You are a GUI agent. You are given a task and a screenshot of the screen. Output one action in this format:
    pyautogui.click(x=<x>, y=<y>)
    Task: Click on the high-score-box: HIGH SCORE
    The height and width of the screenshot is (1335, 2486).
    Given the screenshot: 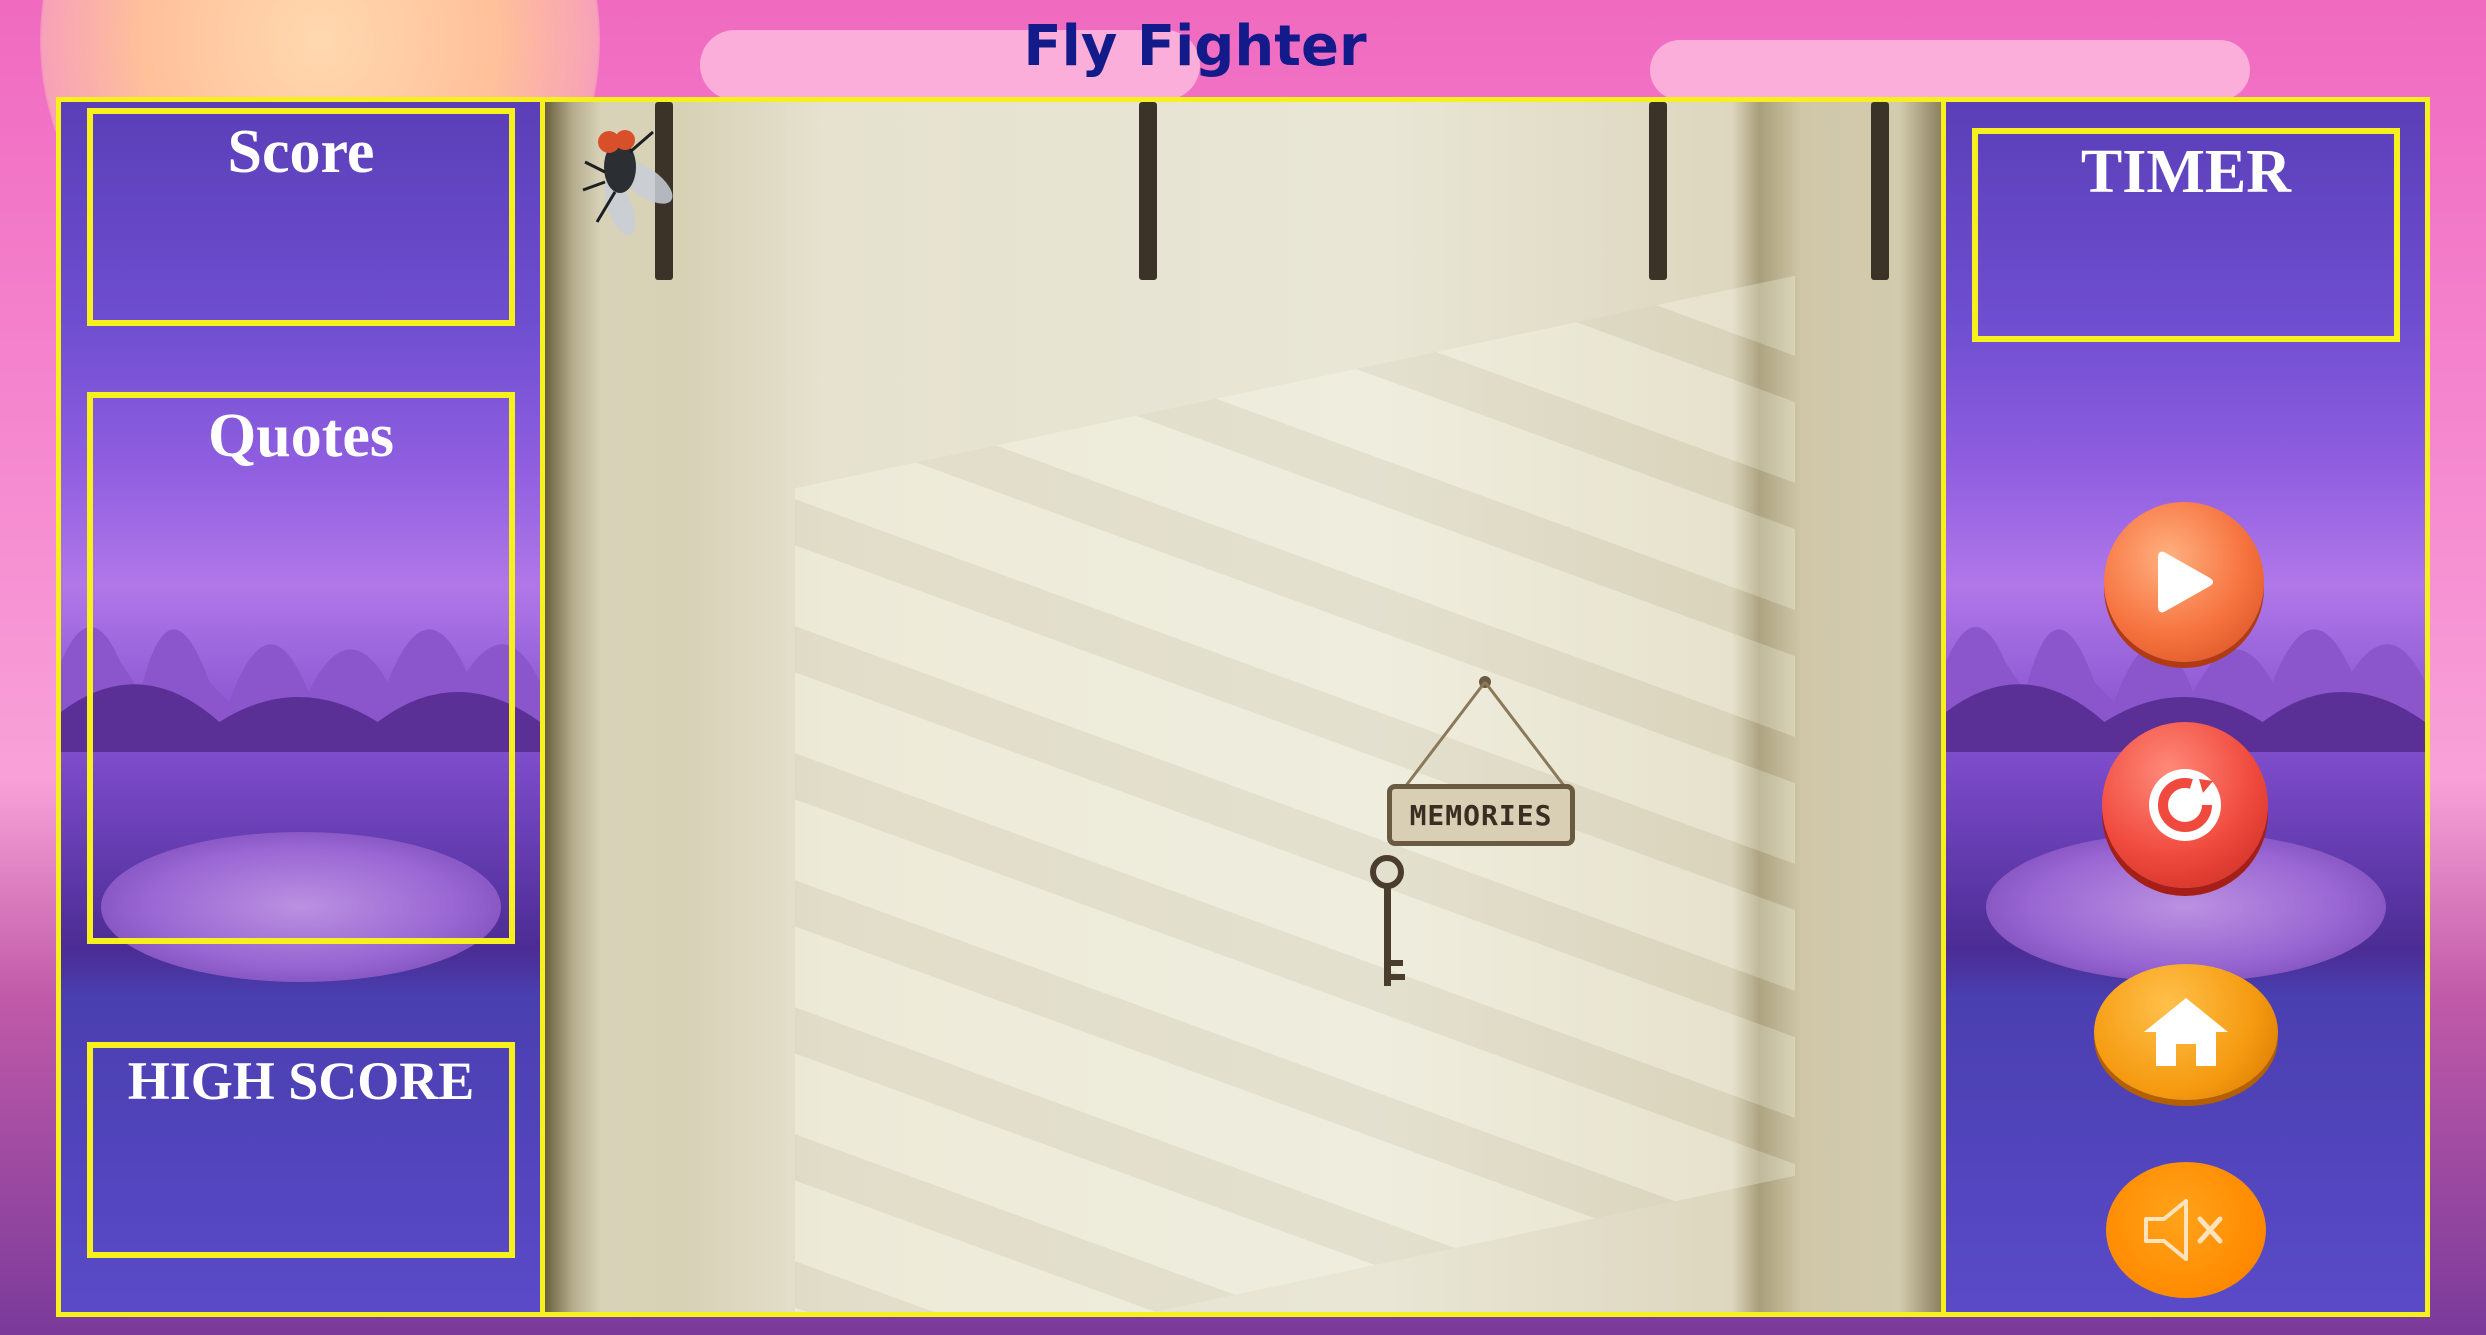 What is the action you would take?
    pyautogui.click(x=301, y=1150)
    